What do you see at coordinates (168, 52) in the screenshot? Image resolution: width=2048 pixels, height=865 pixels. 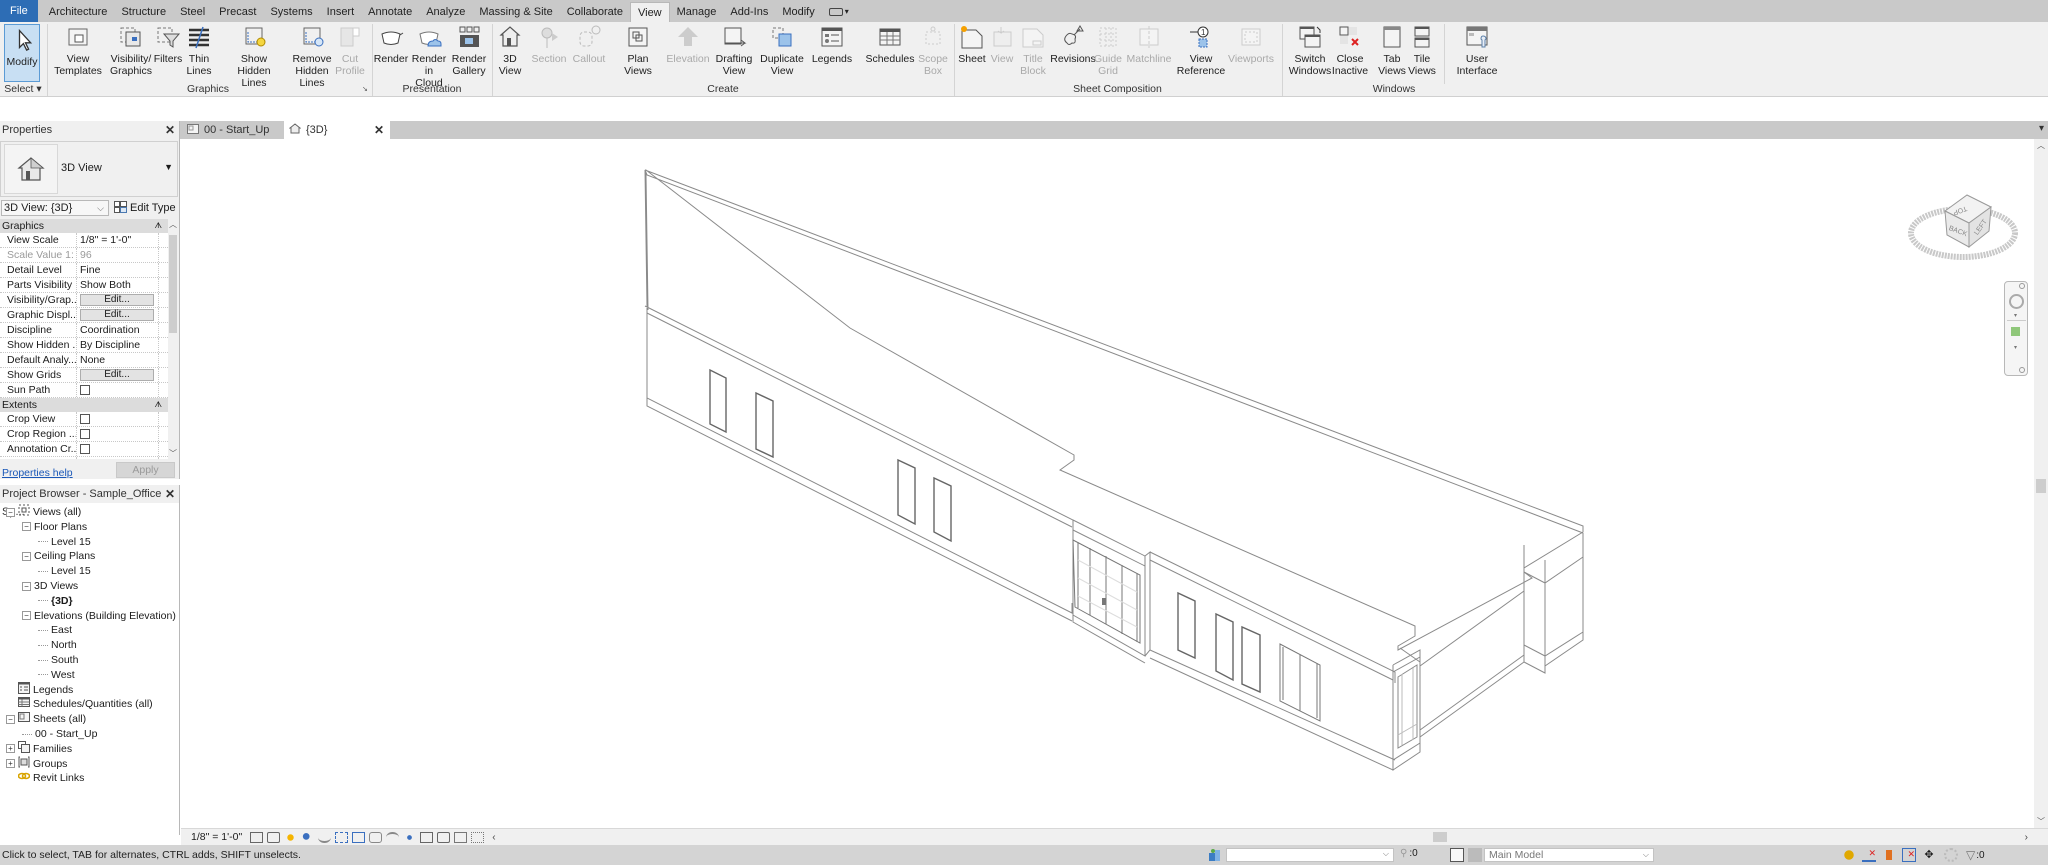 I see `filters-button: Filters` at bounding box center [168, 52].